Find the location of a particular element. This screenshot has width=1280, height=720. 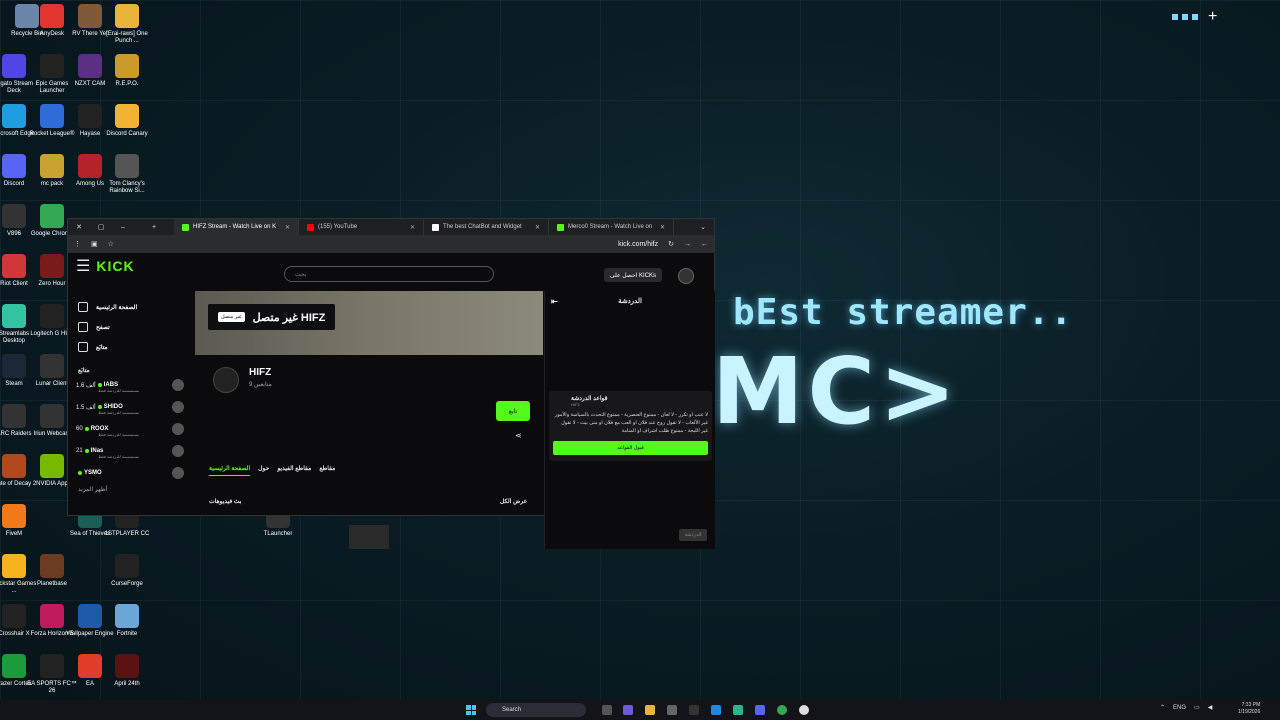

desktop-icon: Discord Canary is located at coordinates (127, 121).